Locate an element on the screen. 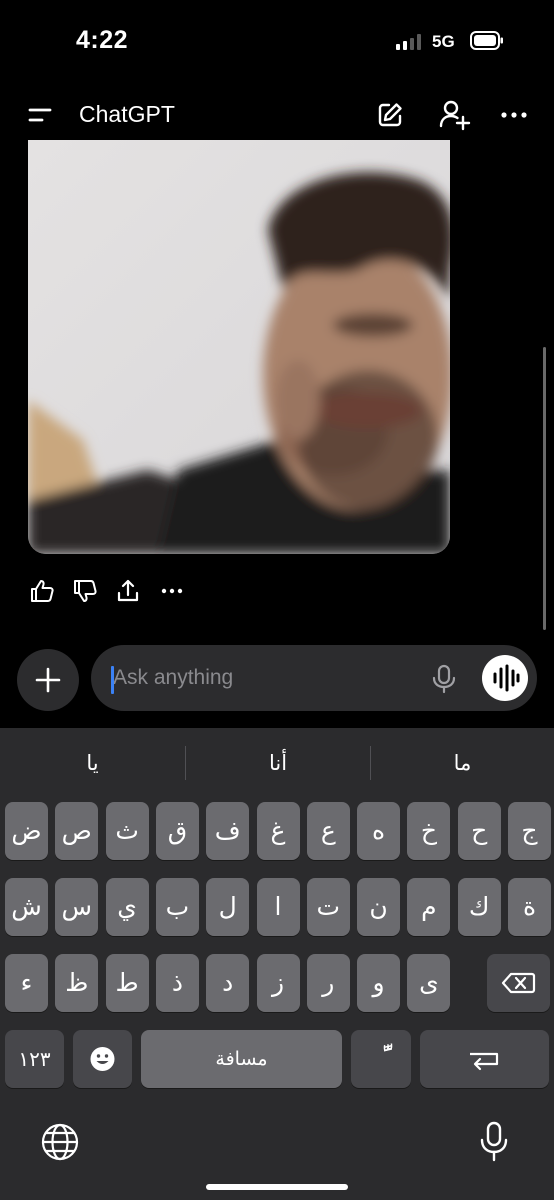  backspace-icon is located at coordinates (518, 983).